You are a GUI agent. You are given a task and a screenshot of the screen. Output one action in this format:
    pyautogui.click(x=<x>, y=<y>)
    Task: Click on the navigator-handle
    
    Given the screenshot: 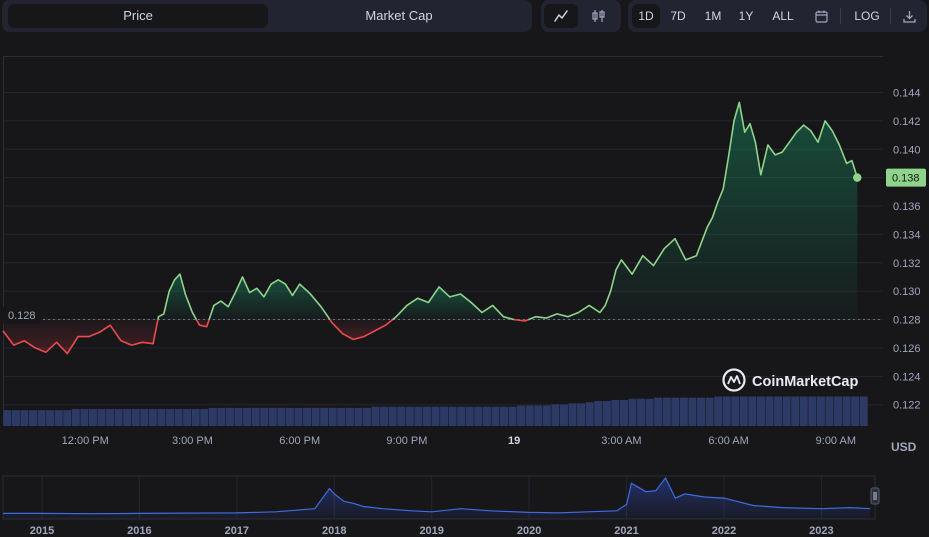 What is the action you would take?
    pyautogui.click(x=875, y=496)
    